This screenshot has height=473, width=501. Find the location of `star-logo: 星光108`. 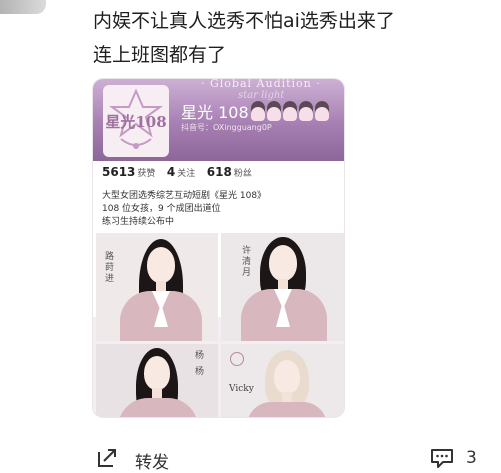

star-logo: 星光108 is located at coordinates (136, 121).